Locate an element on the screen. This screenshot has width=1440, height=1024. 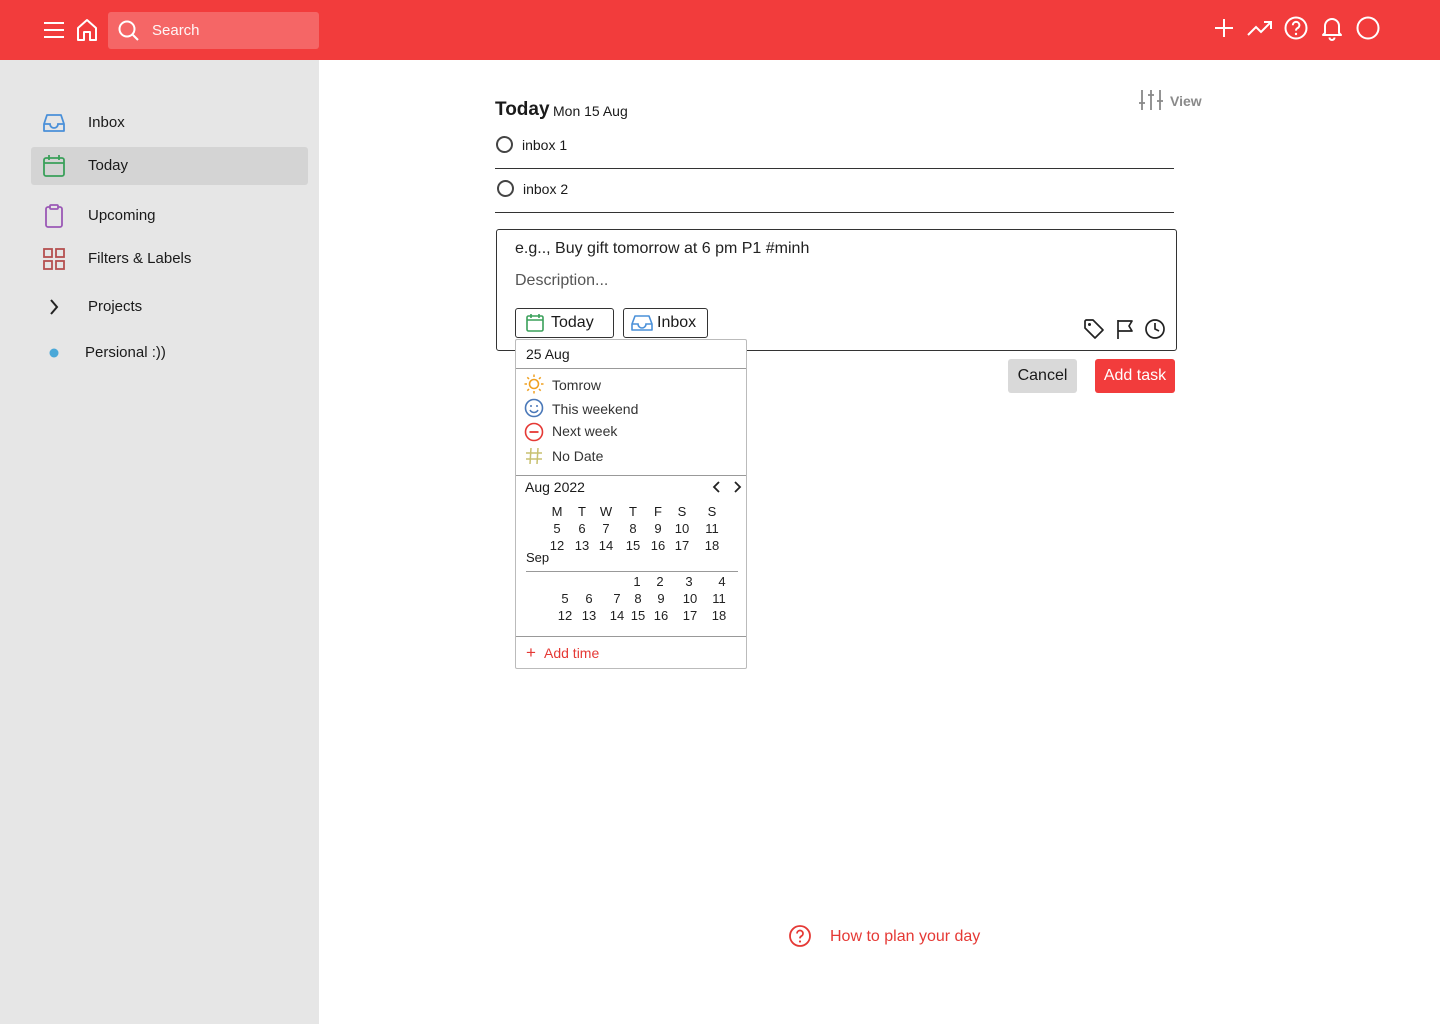
project-chip: Inbox is located at coordinates (665, 323).